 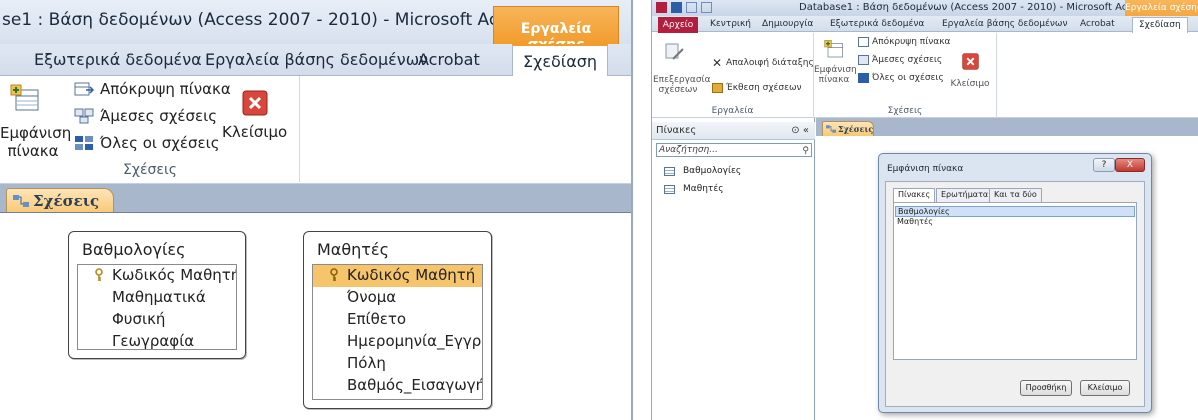 I want to click on redo-icon, so click(x=706, y=7).